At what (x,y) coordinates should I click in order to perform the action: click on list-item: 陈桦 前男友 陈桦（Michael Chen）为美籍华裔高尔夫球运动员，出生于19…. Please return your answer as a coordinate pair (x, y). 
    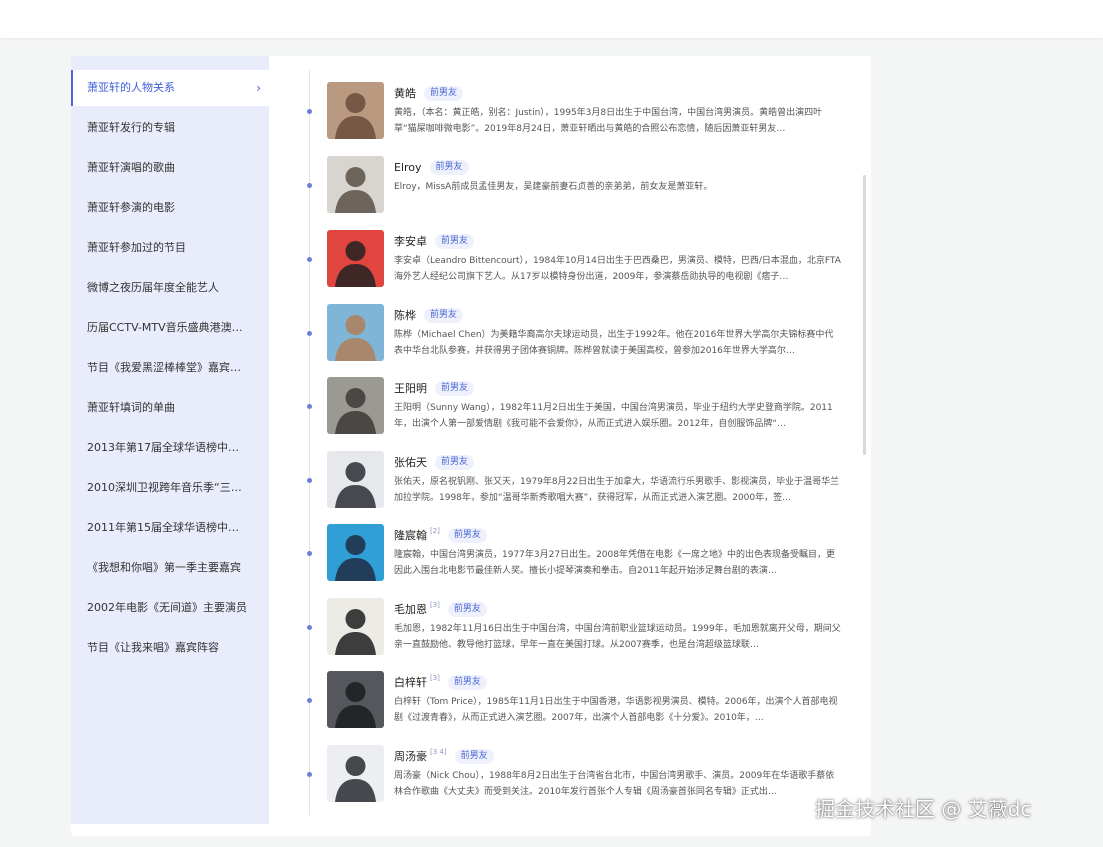
    Looking at the image, I should click on (578, 334).